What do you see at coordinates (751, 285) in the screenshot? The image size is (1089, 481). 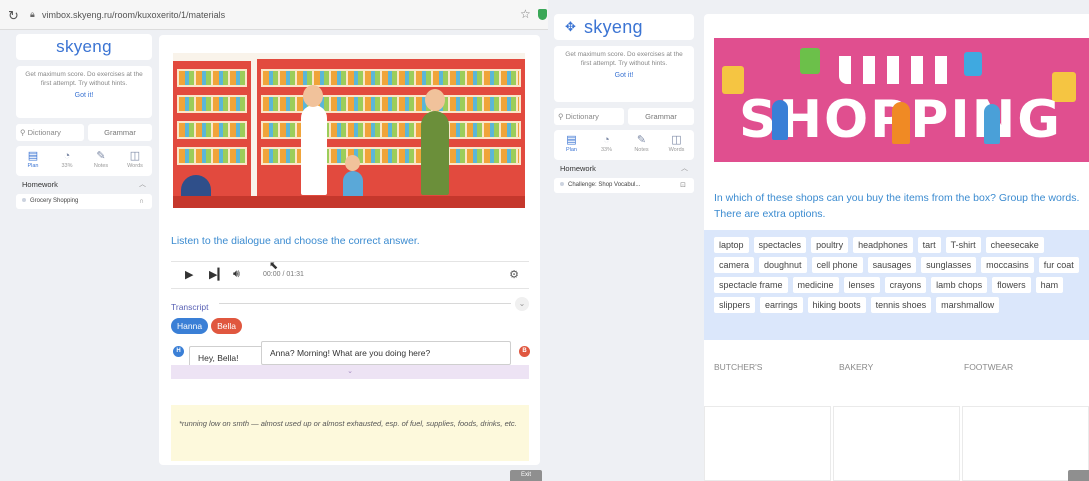 I see `word-chip: spectacle frame` at bounding box center [751, 285].